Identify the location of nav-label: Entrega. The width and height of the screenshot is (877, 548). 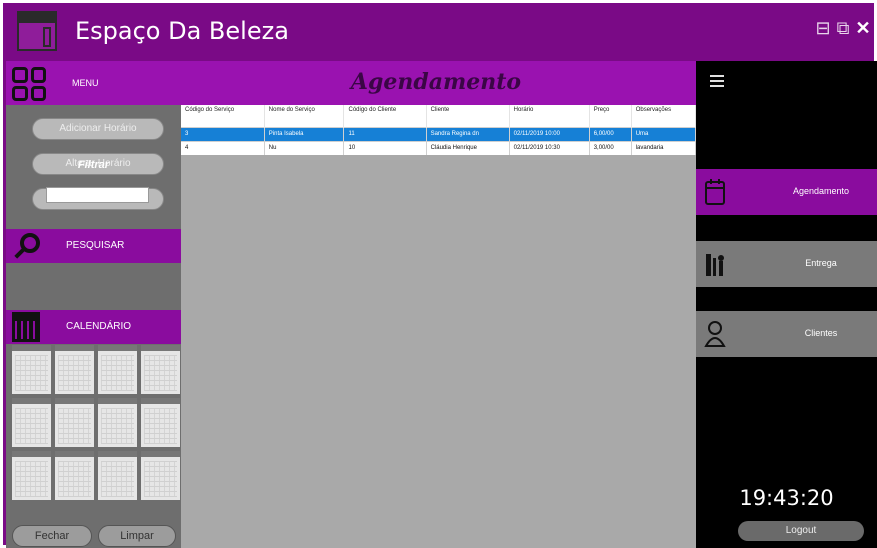
(821, 263).